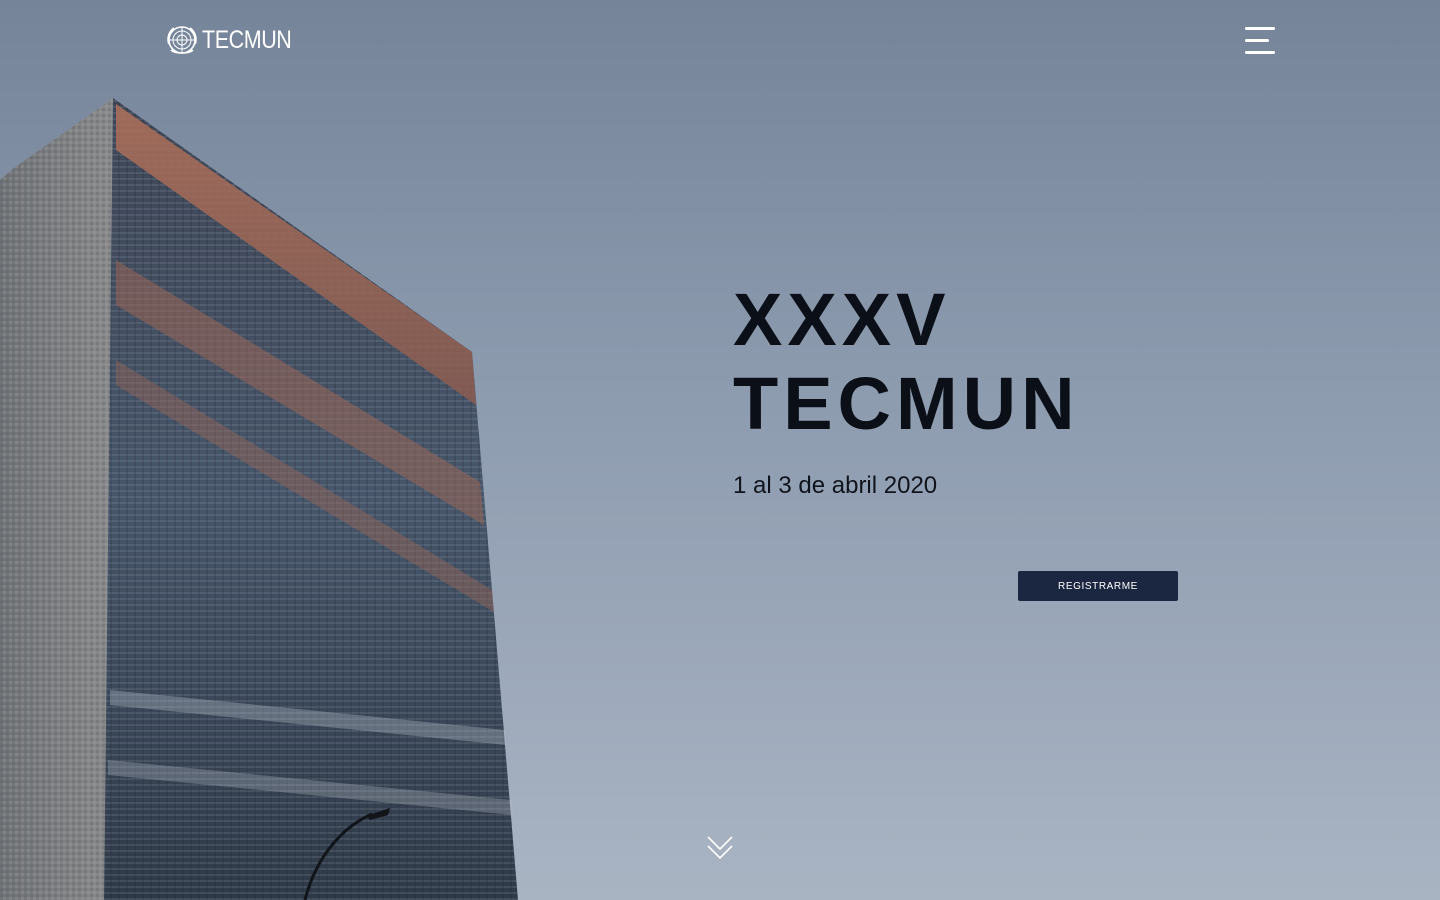  What do you see at coordinates (720, 40) in the screenshot?
I see `top-navigation-bar: TECMUN` at bounding box center [720, 40].